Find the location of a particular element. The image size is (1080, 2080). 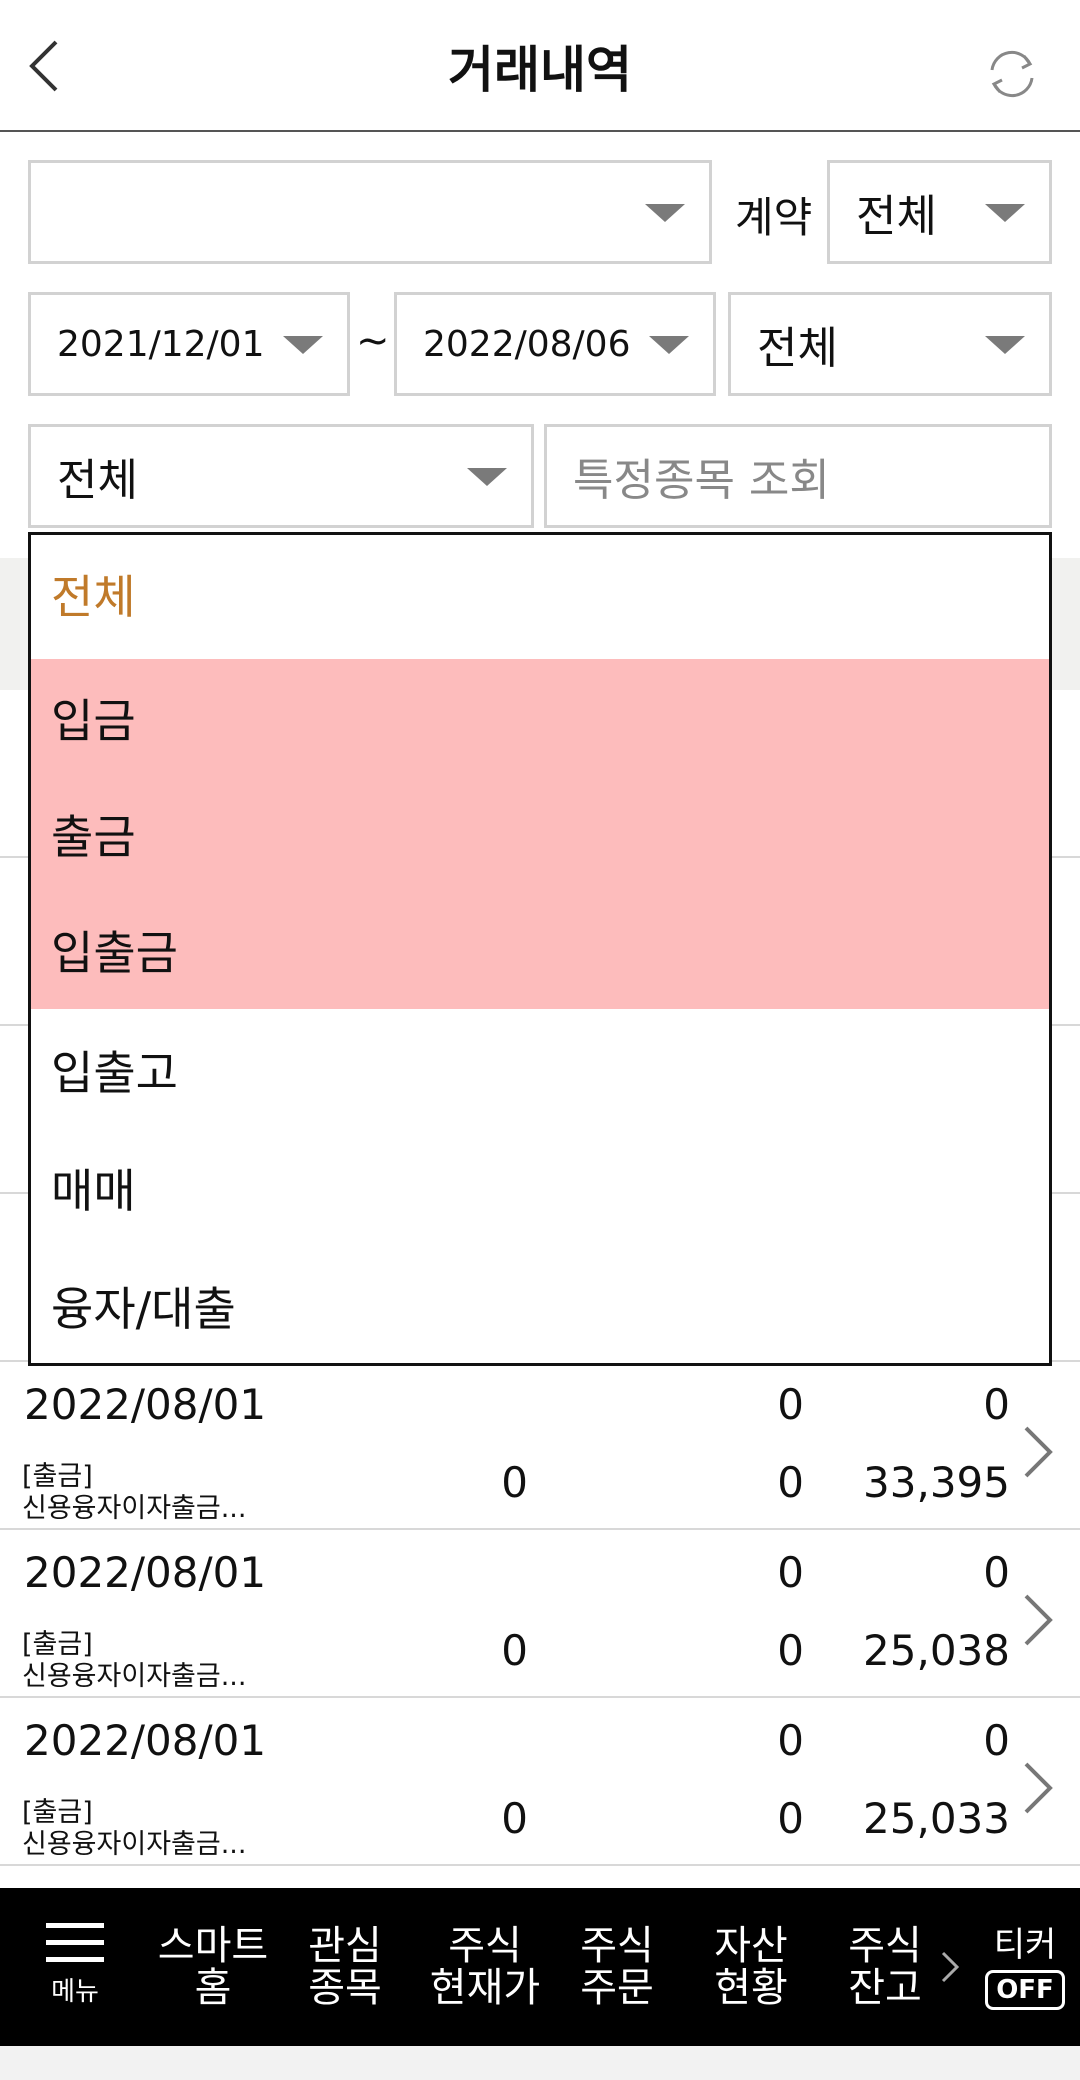

nav-label: 관심 is located at coordinates (345, 1946).